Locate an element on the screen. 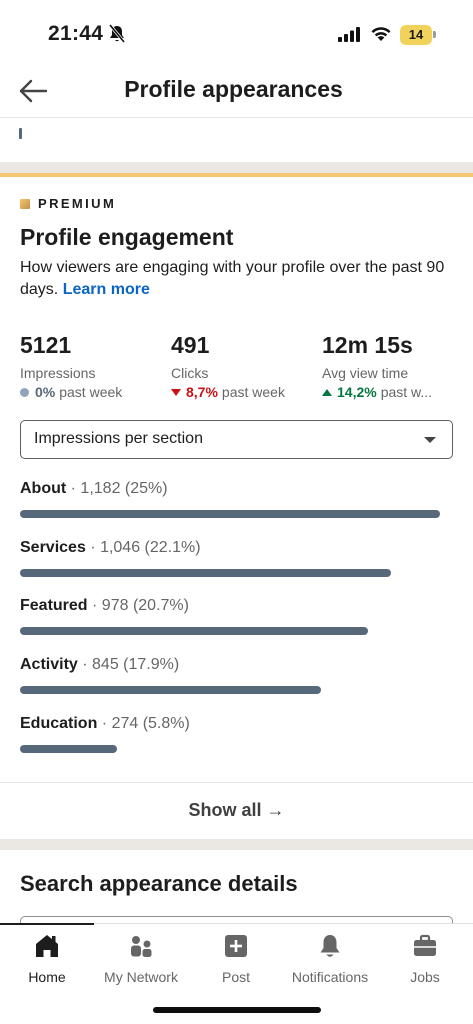  trend-up-icon is located at coordinates (327, 392).